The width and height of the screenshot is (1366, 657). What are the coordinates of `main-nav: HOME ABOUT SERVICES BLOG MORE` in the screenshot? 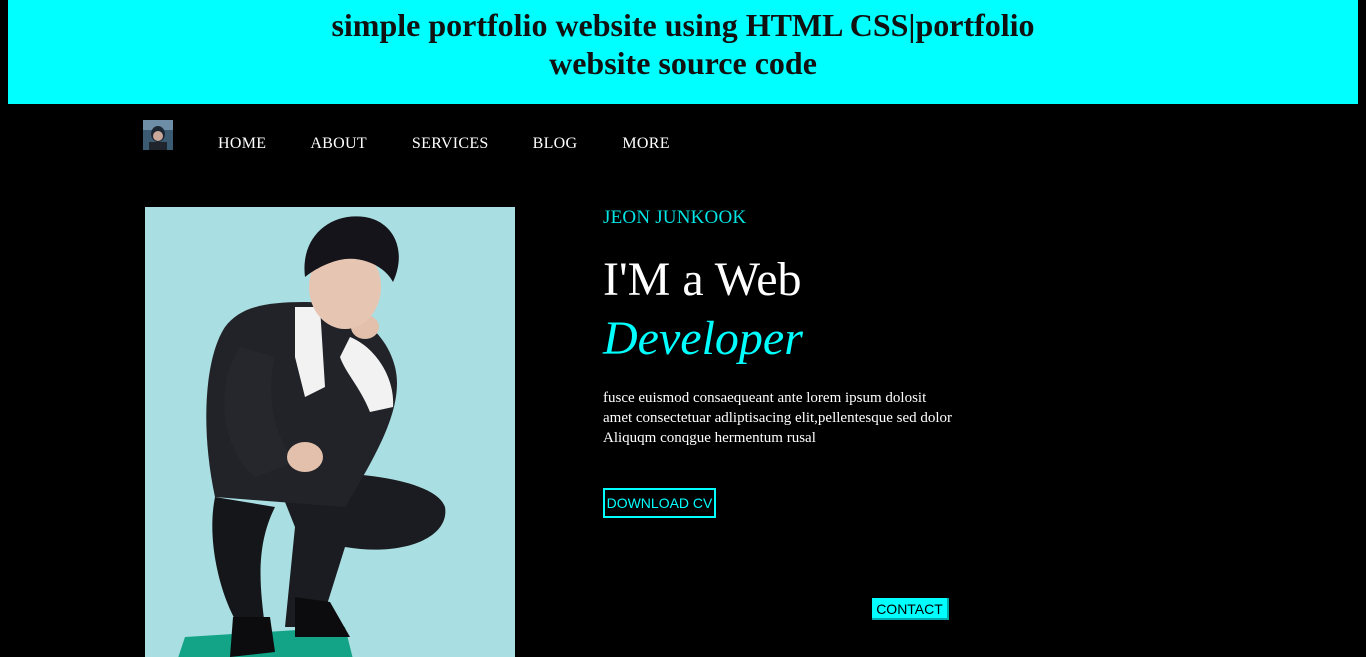 It's located at (444, 144).